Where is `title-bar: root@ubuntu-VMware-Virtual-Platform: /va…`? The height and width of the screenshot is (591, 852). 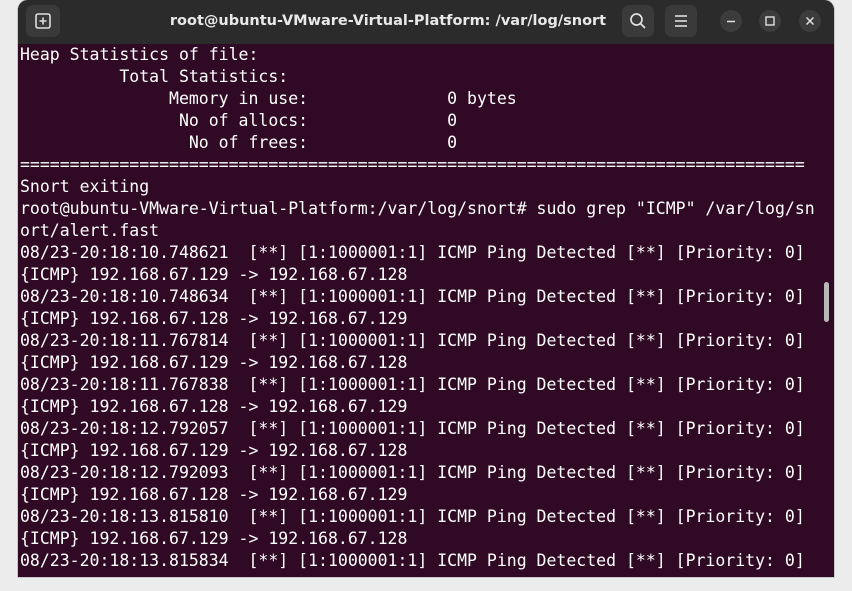
title-bar: root@ubuntu-VMware-Virtual-Platform: /va… is located at coordinates (426, 22).